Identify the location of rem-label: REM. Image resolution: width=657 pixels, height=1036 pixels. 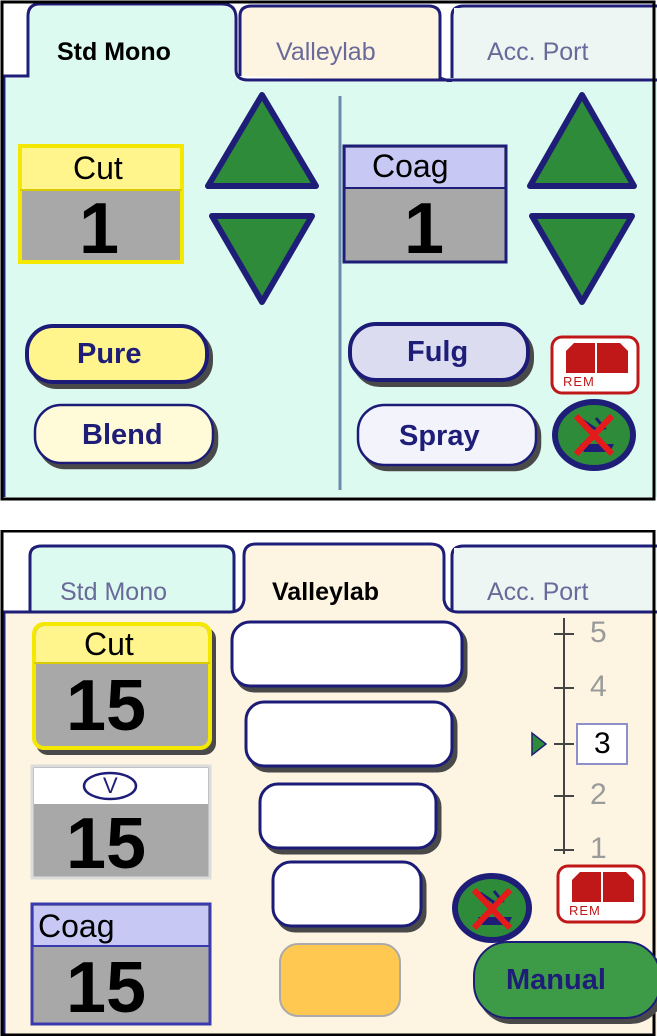
(579, 381).